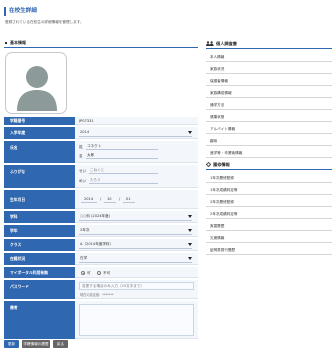 The width and height of the screenshot is (336, 352). Describe the element at coordinates (37, 88) in the screenshot. I see `avatar-placeholder-icon` at that location.